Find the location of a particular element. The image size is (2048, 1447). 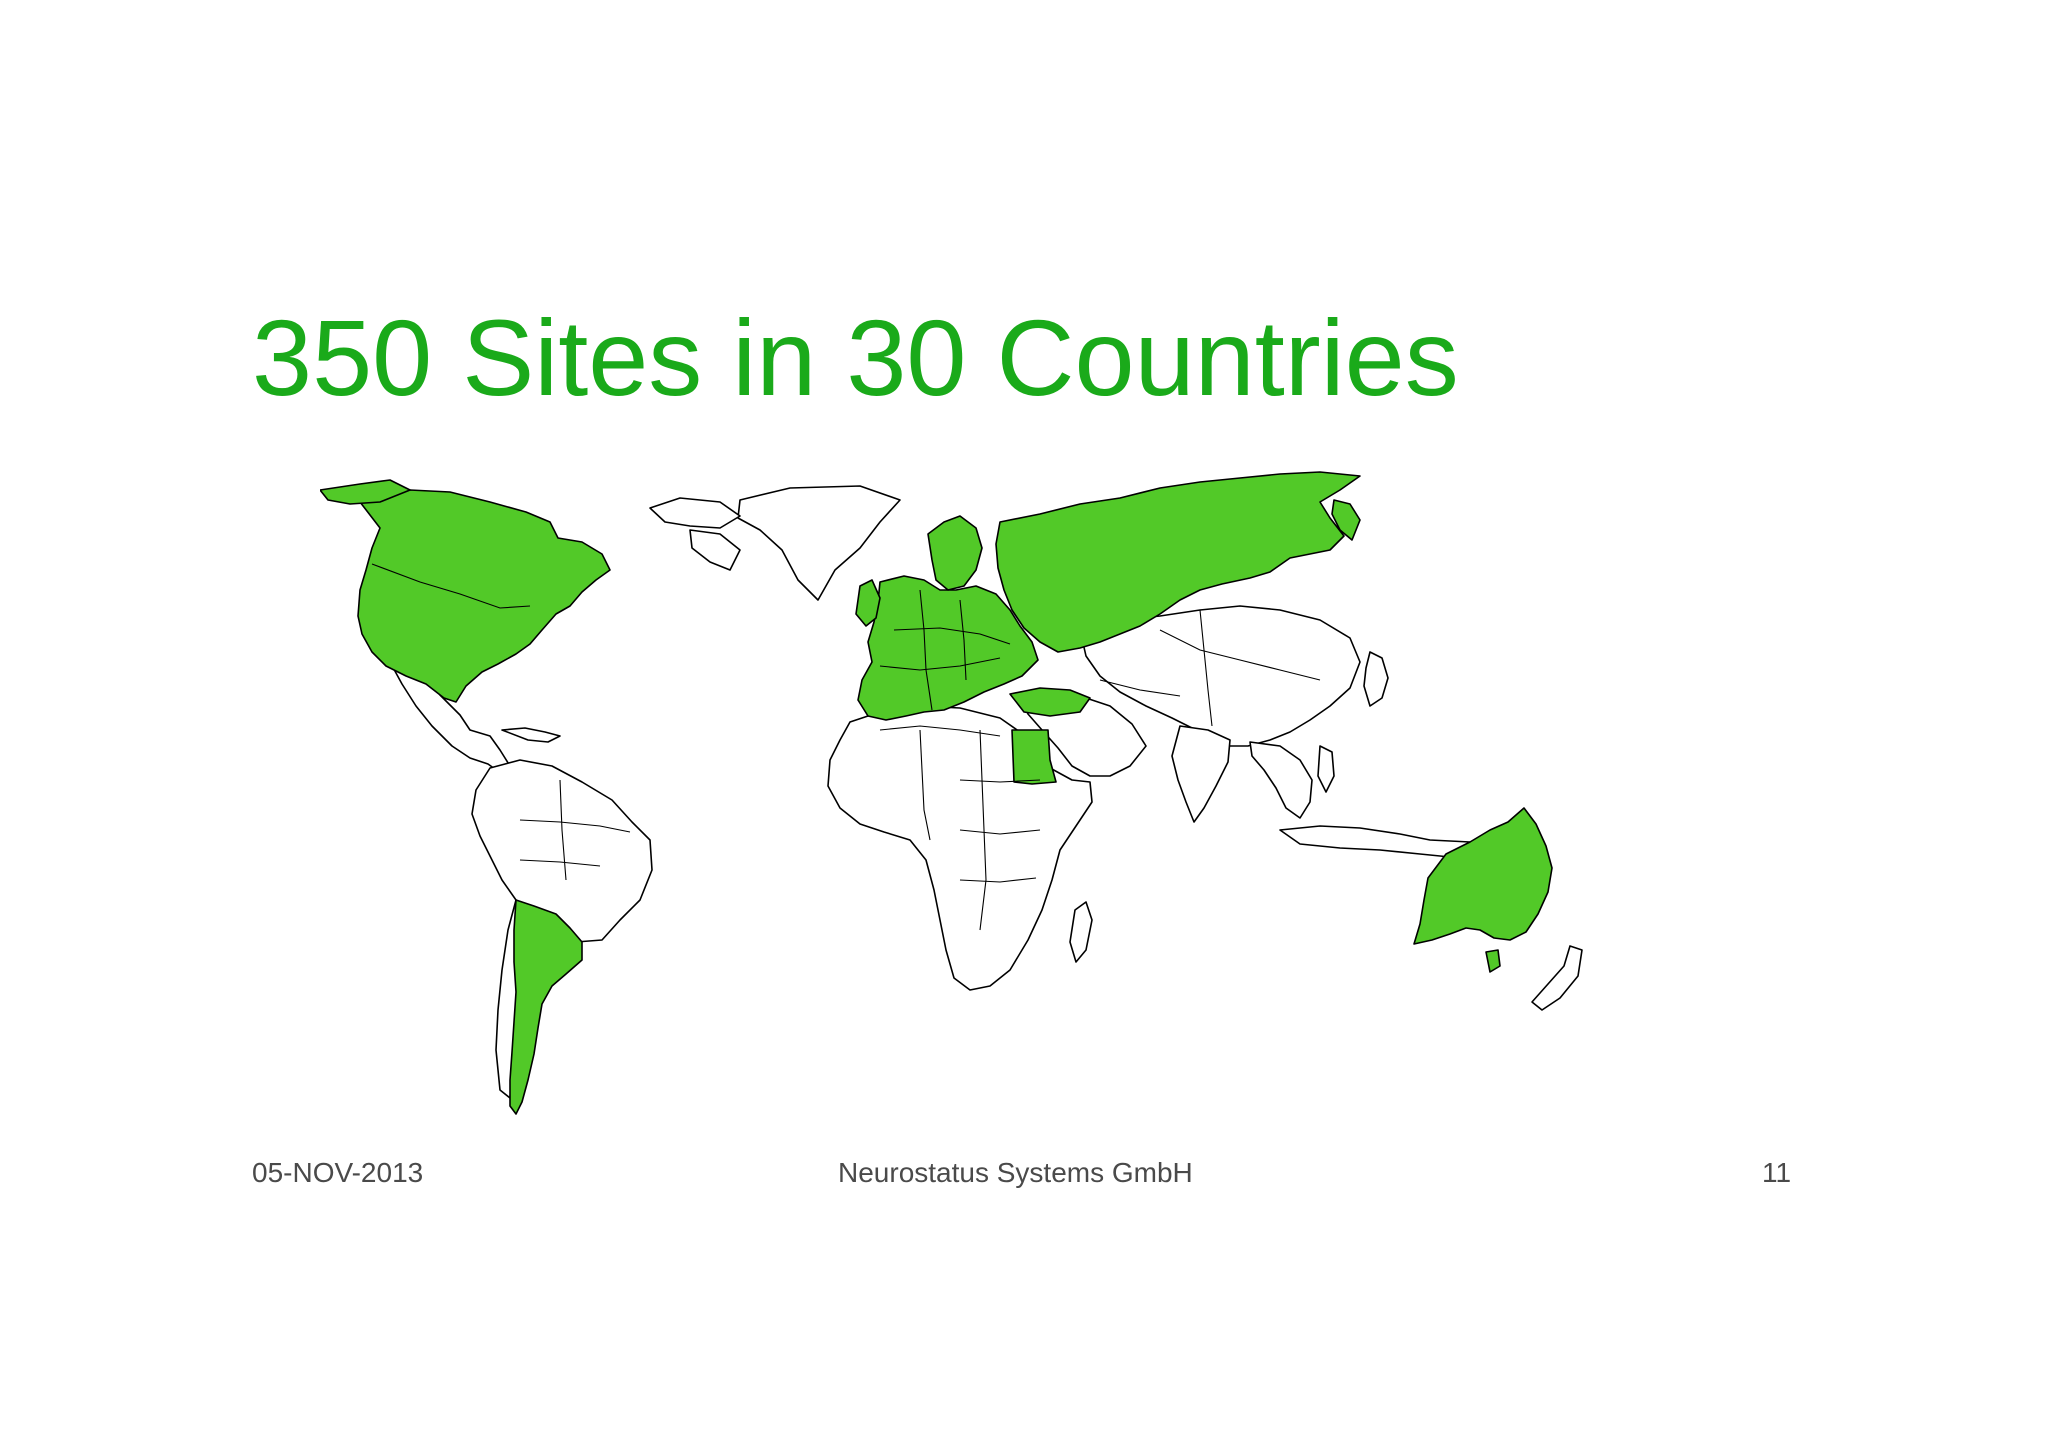

africa is located at coordinates (960, 848).